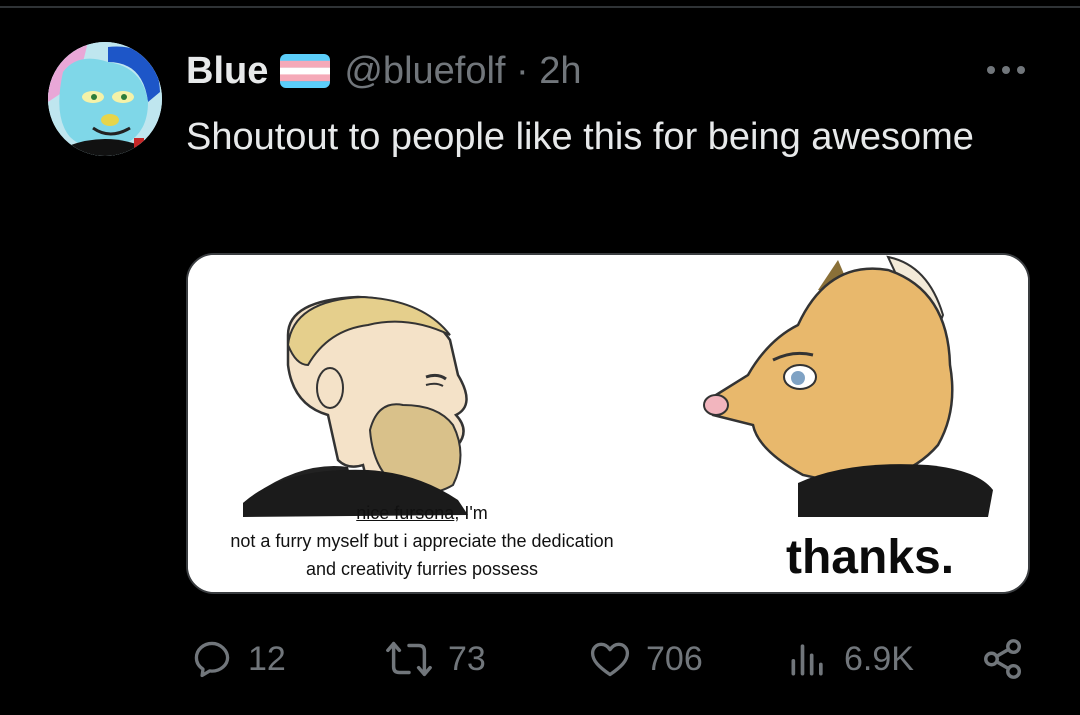 Image resolution: width=1080 pixels, height=715 pixels. I want to click on repost-icon, so click(409, 659).